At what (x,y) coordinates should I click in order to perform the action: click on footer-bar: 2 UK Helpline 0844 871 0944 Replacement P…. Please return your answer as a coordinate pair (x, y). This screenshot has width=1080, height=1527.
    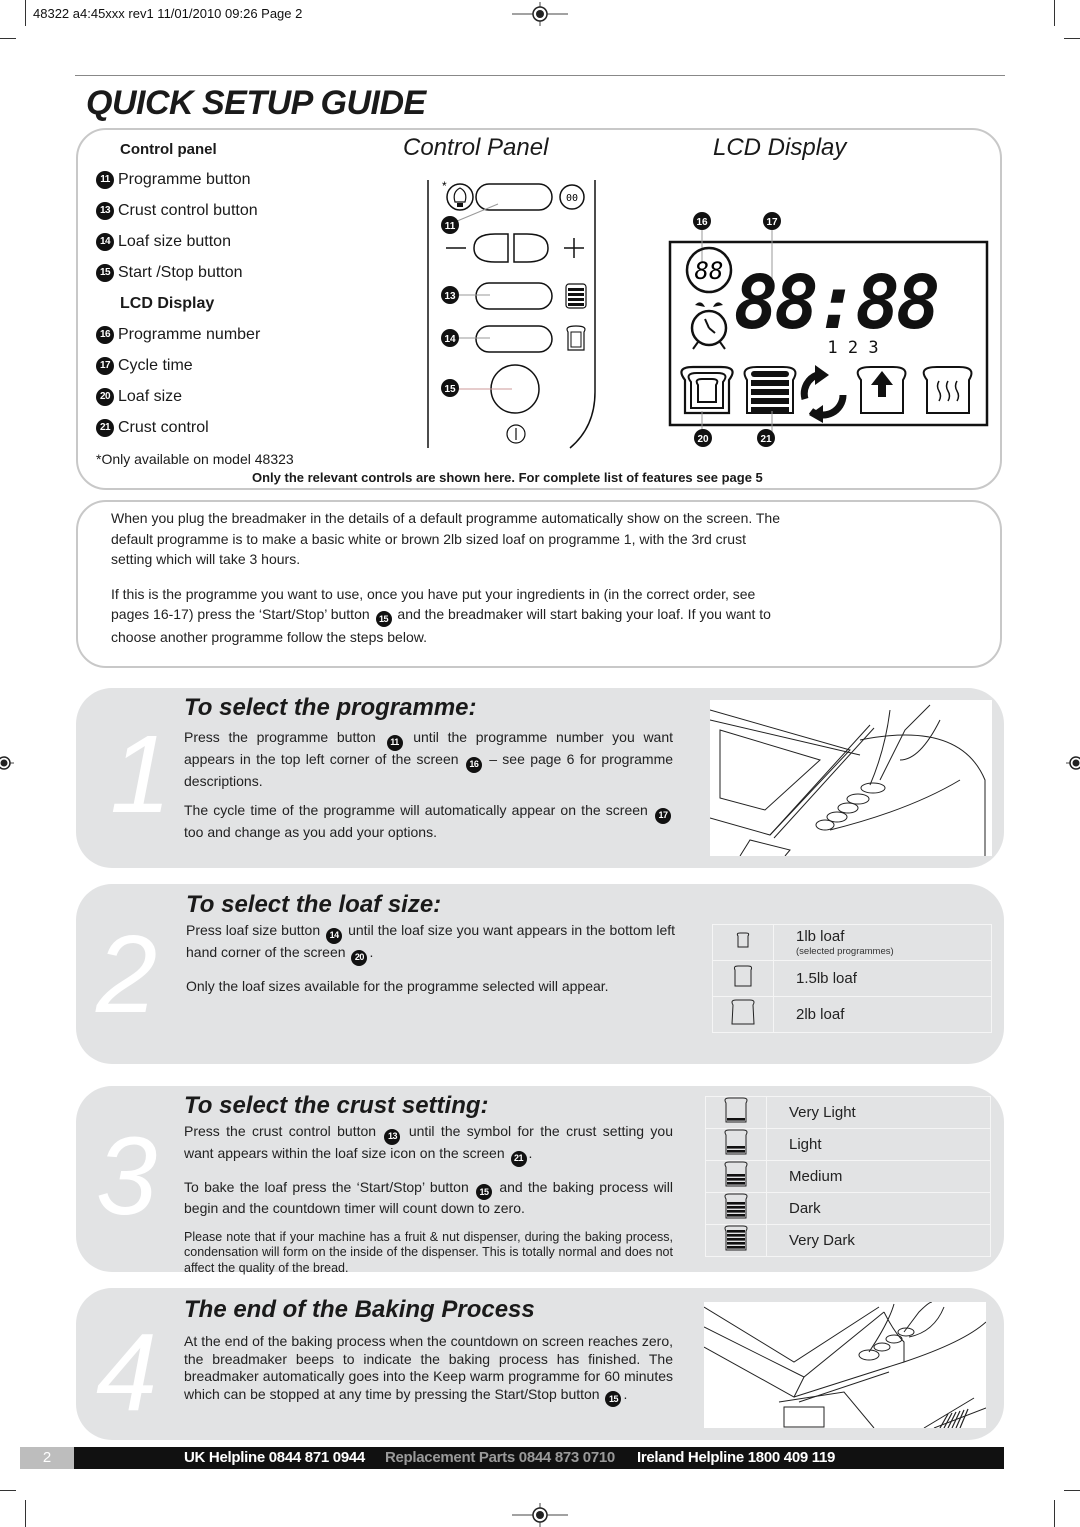
    Looking at the image, I should click on (512, 1458).